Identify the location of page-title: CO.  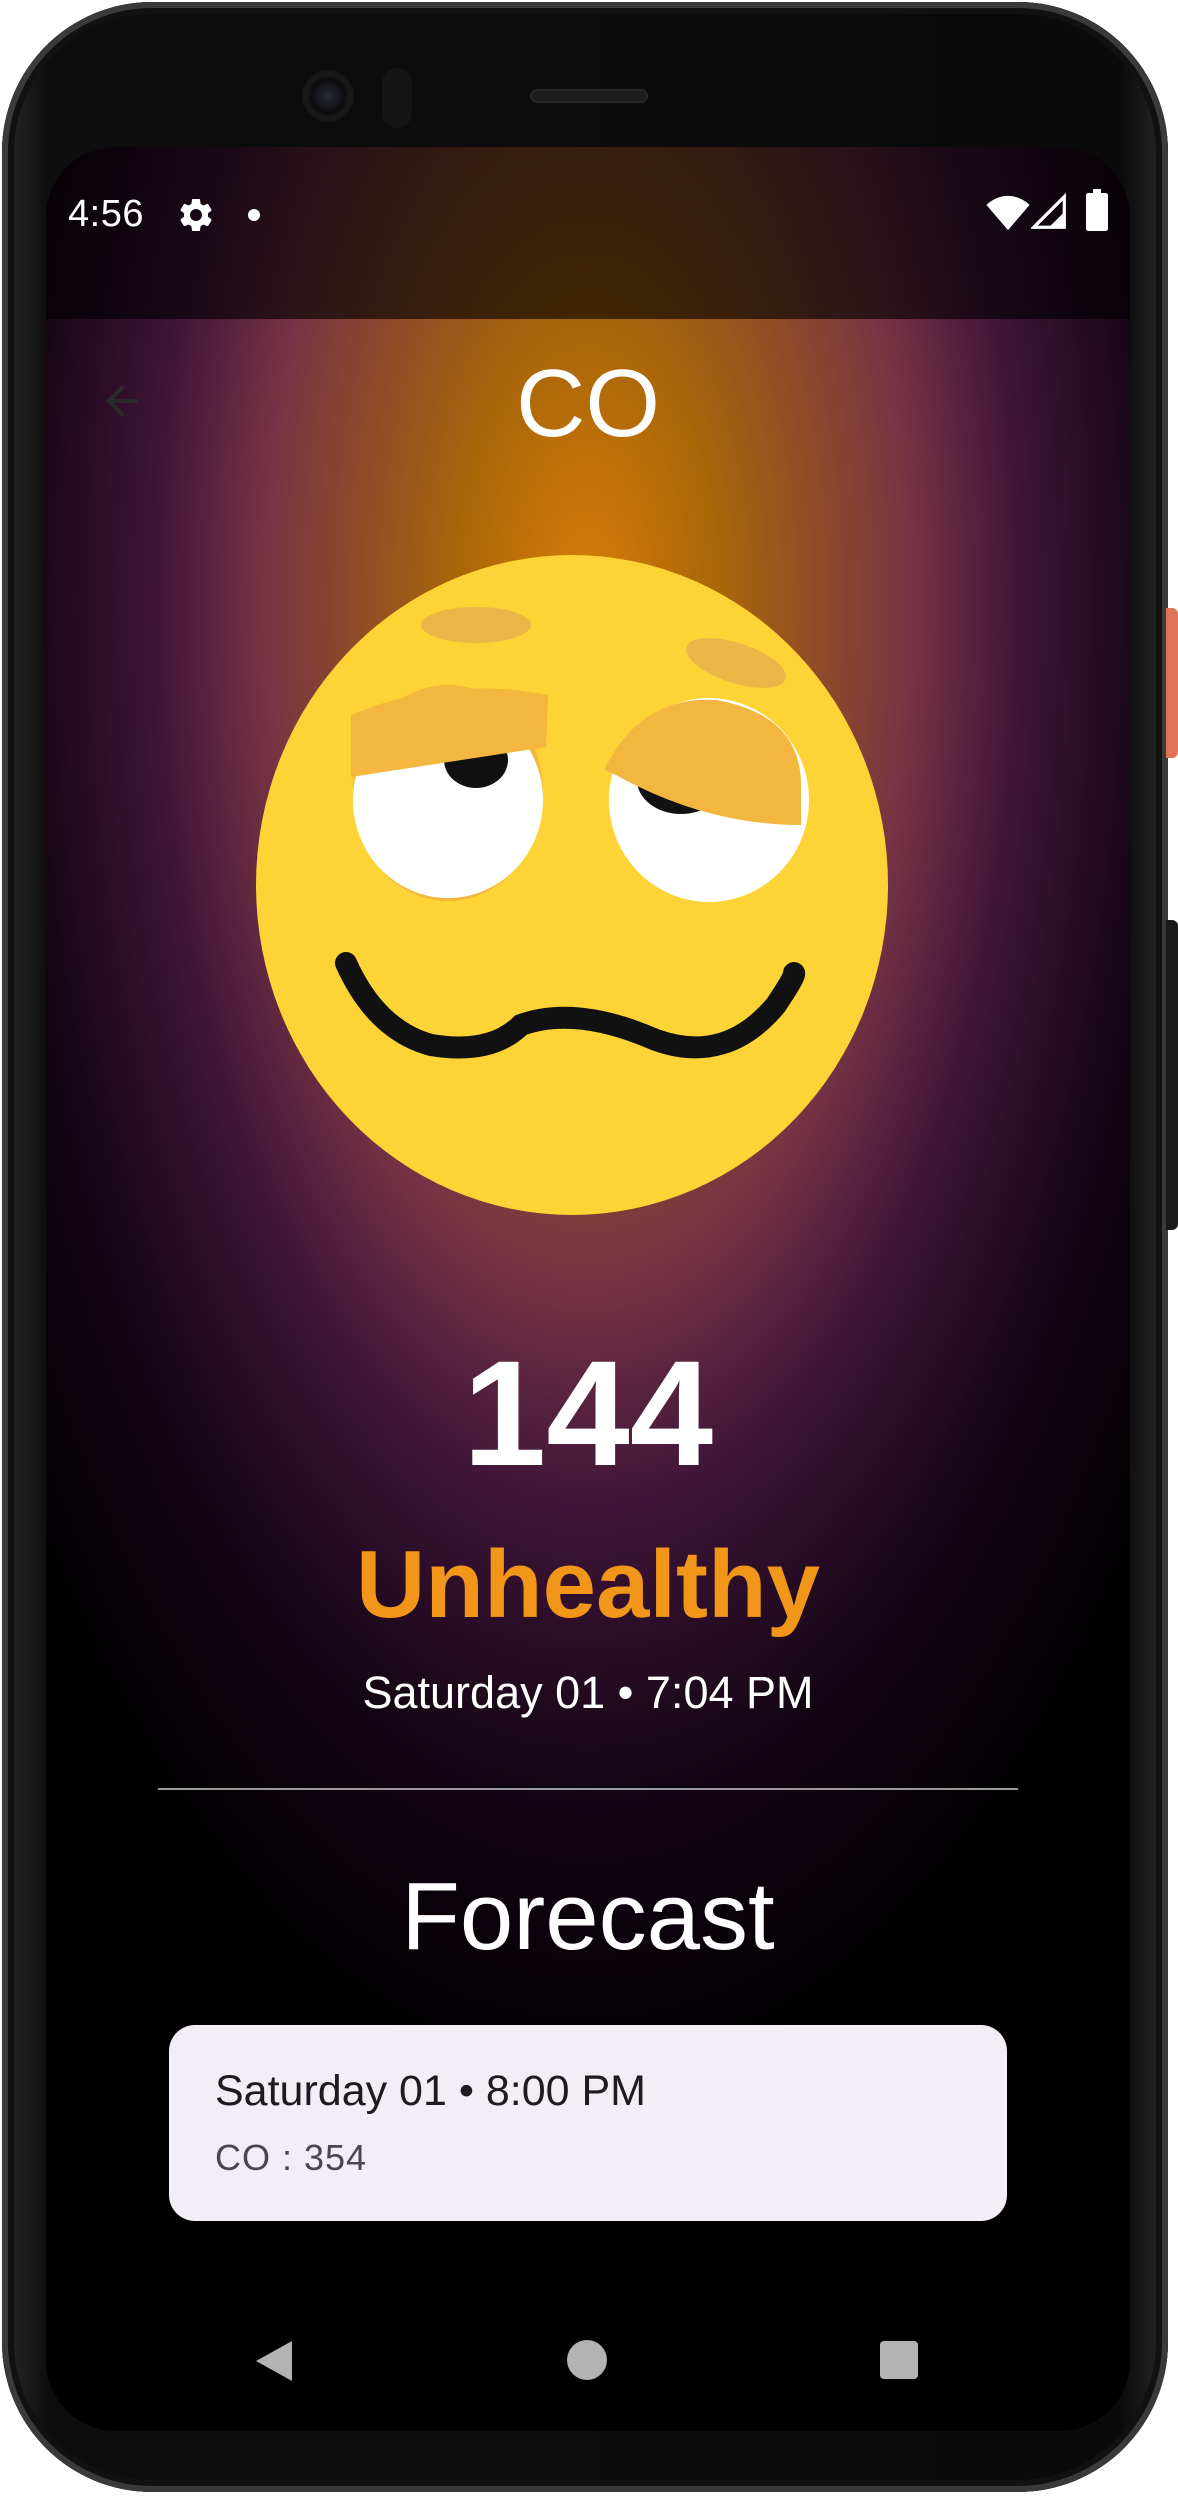
(588, 403).